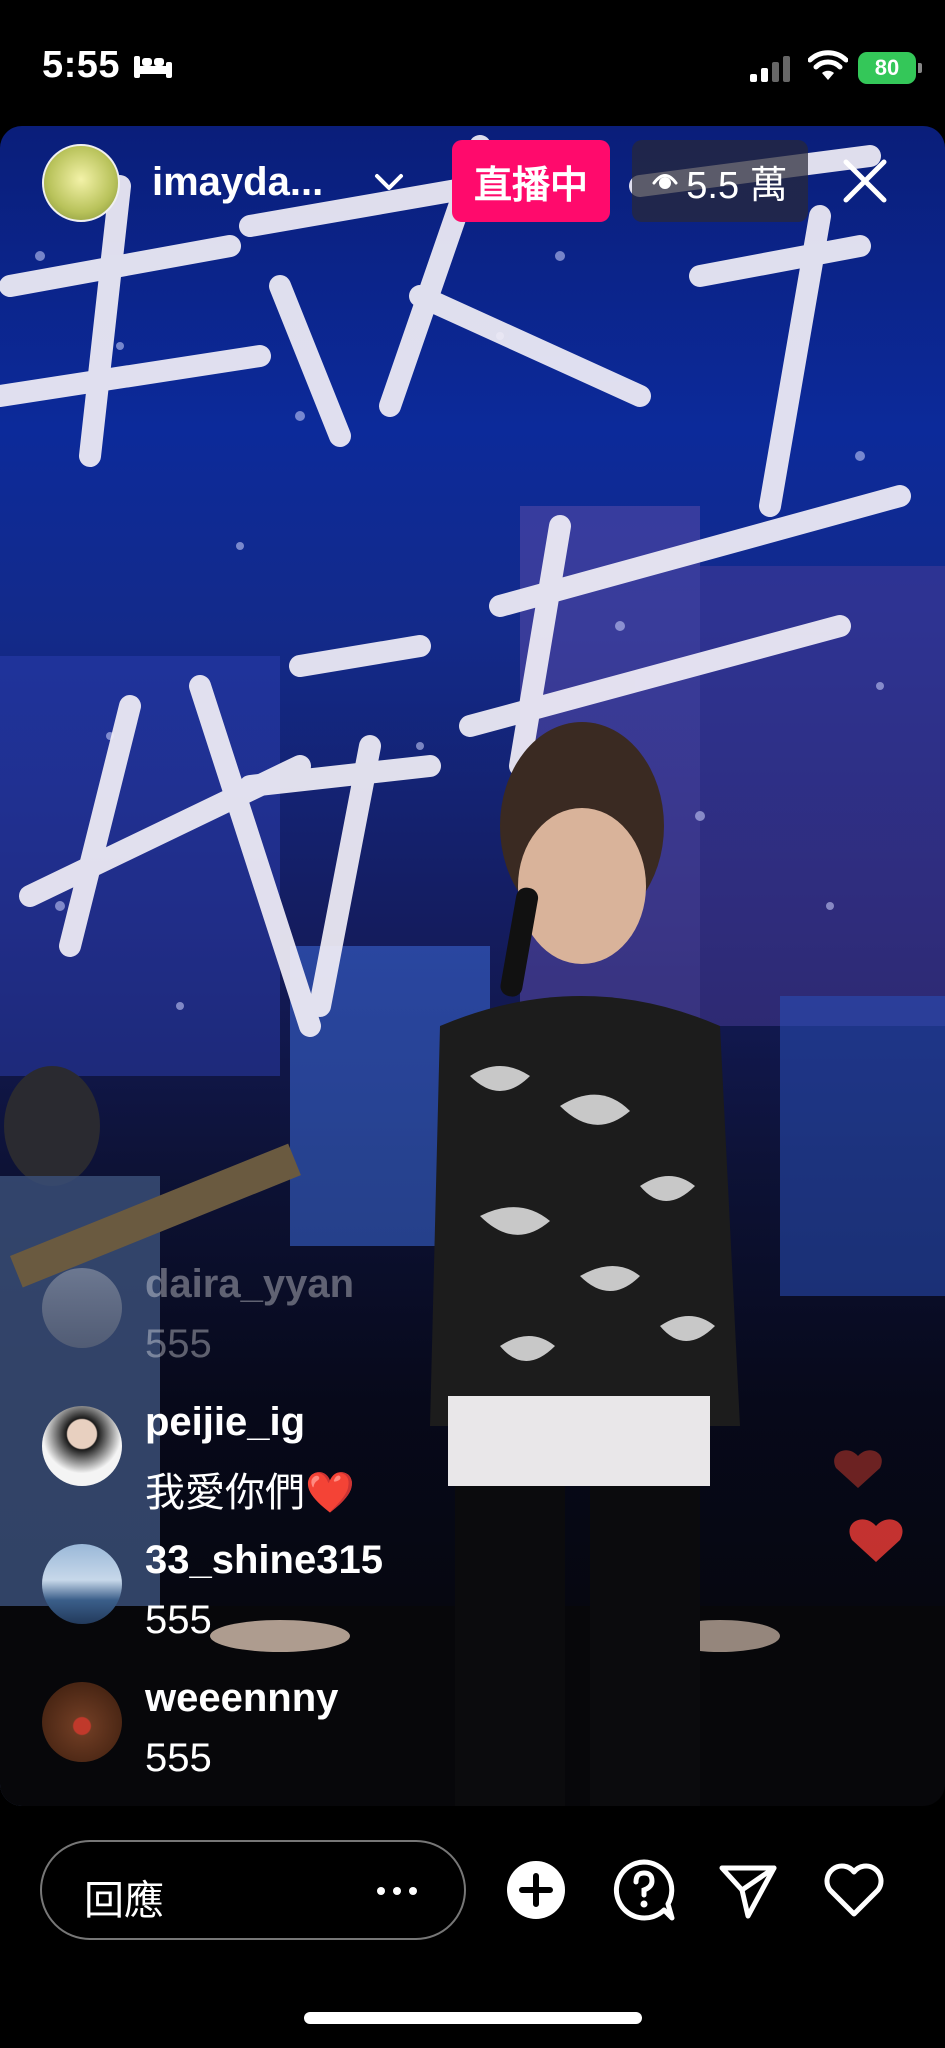 This screenshot has height=2048, width=945. I want to click on comment-text: 我愛你們❤️, so click(250, 1493).